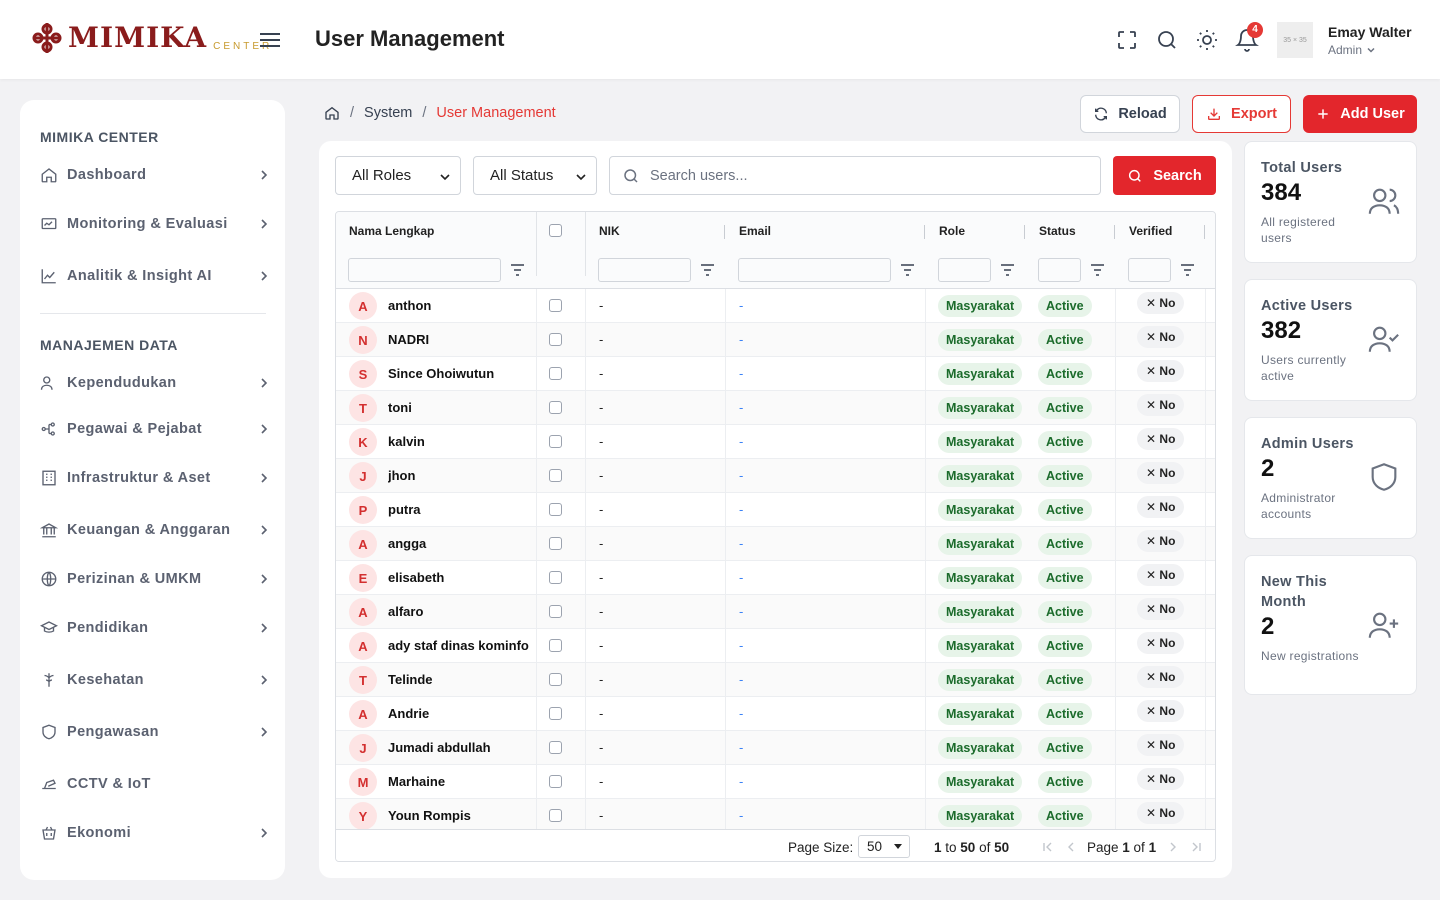 The image size is (1440, 900). What do you see at coordinates (775, 408) in the screenshot?
I see `table-row: Ttoni - - Masyarakat Active ✕ No` at bounding box center [775, 408].